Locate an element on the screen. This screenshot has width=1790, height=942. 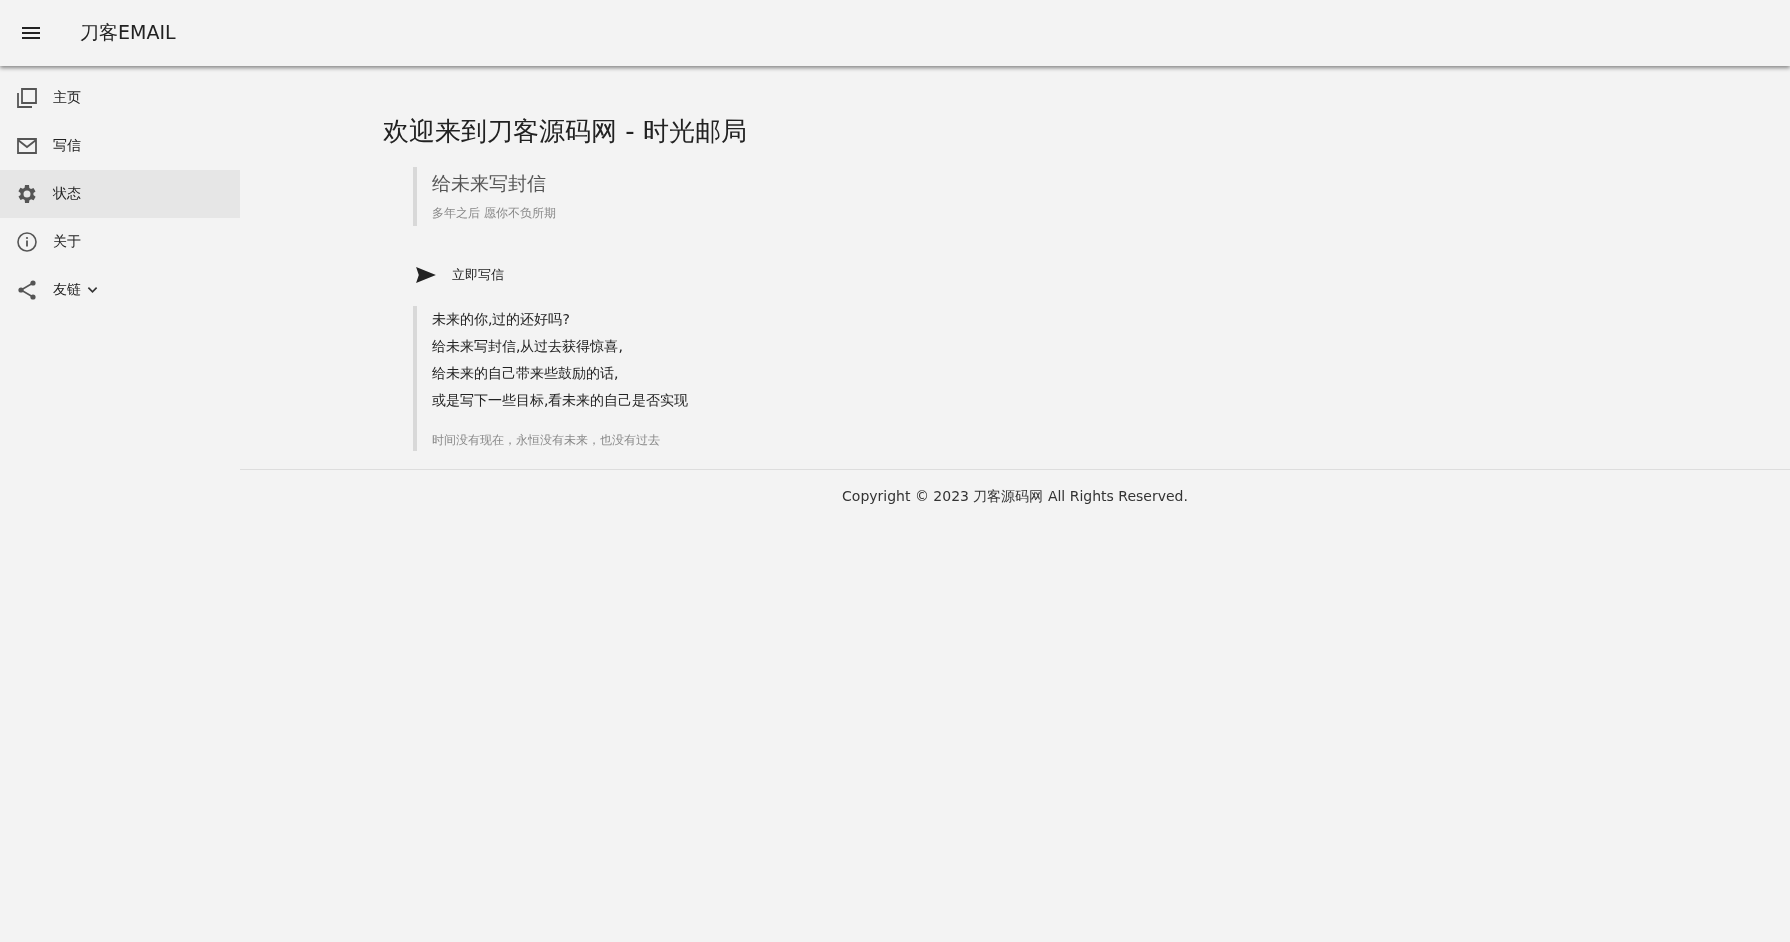
pages-icon is located at coordinates (27, 98).